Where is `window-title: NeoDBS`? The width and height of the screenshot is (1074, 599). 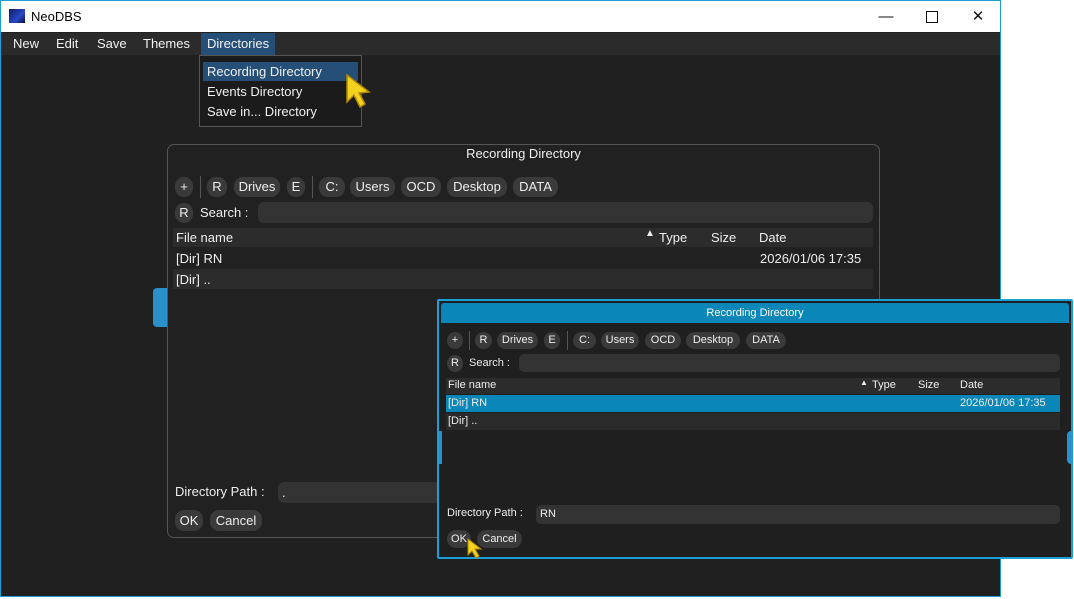 window-title: NeoDBS is located at coordinates (56, 16).